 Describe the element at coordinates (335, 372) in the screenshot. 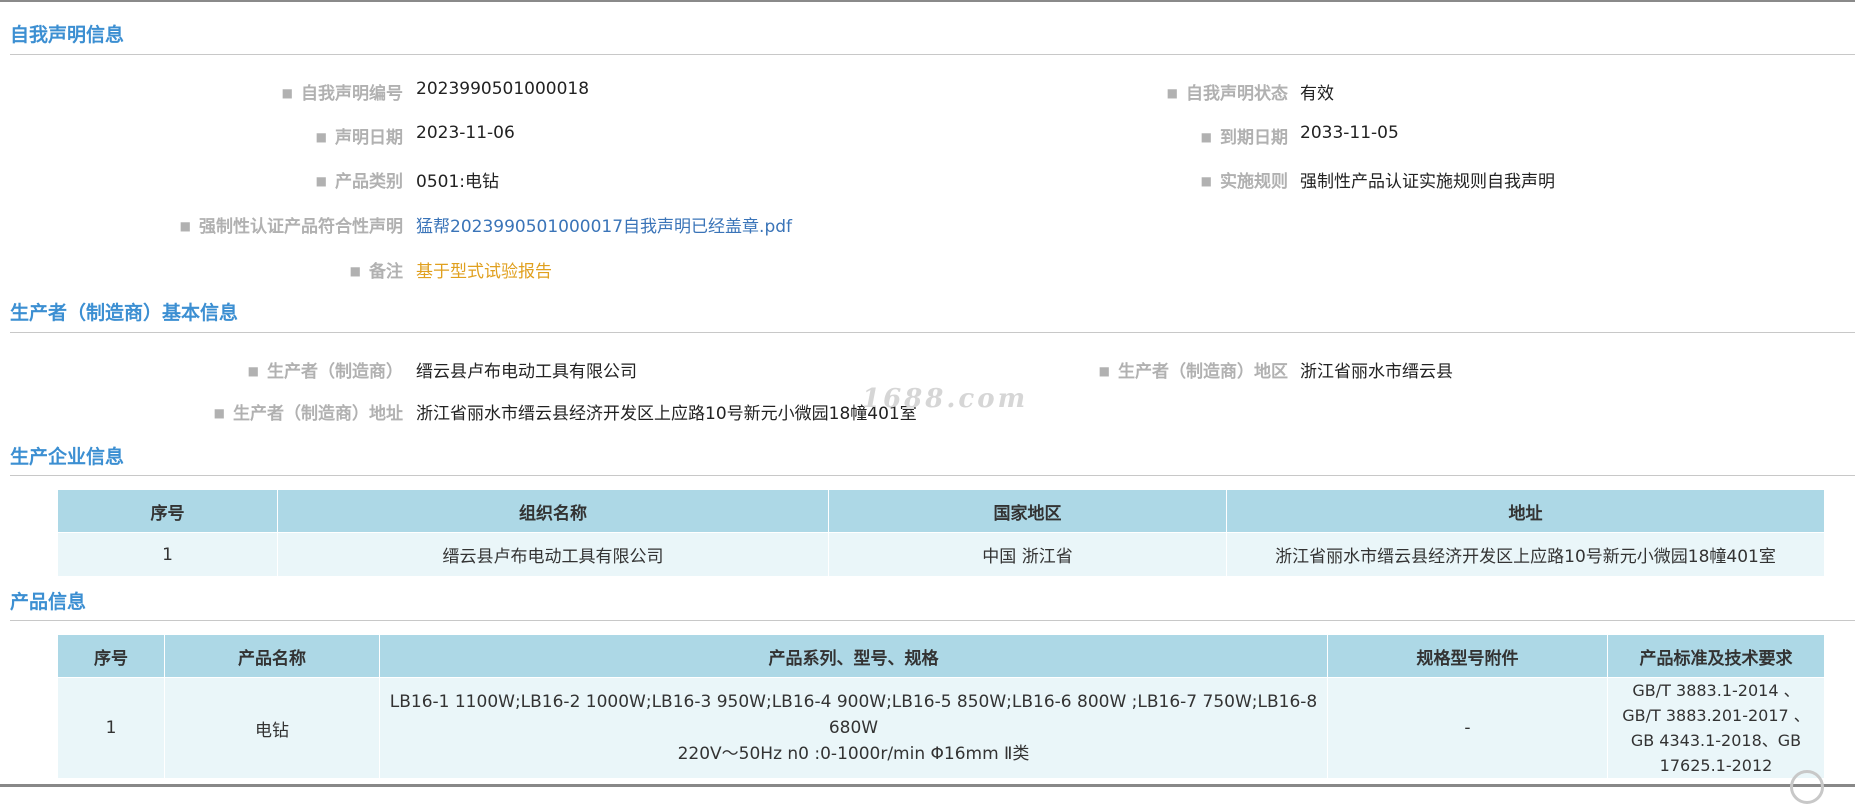

I see `label-text: 生产者（制造商）` at that location.